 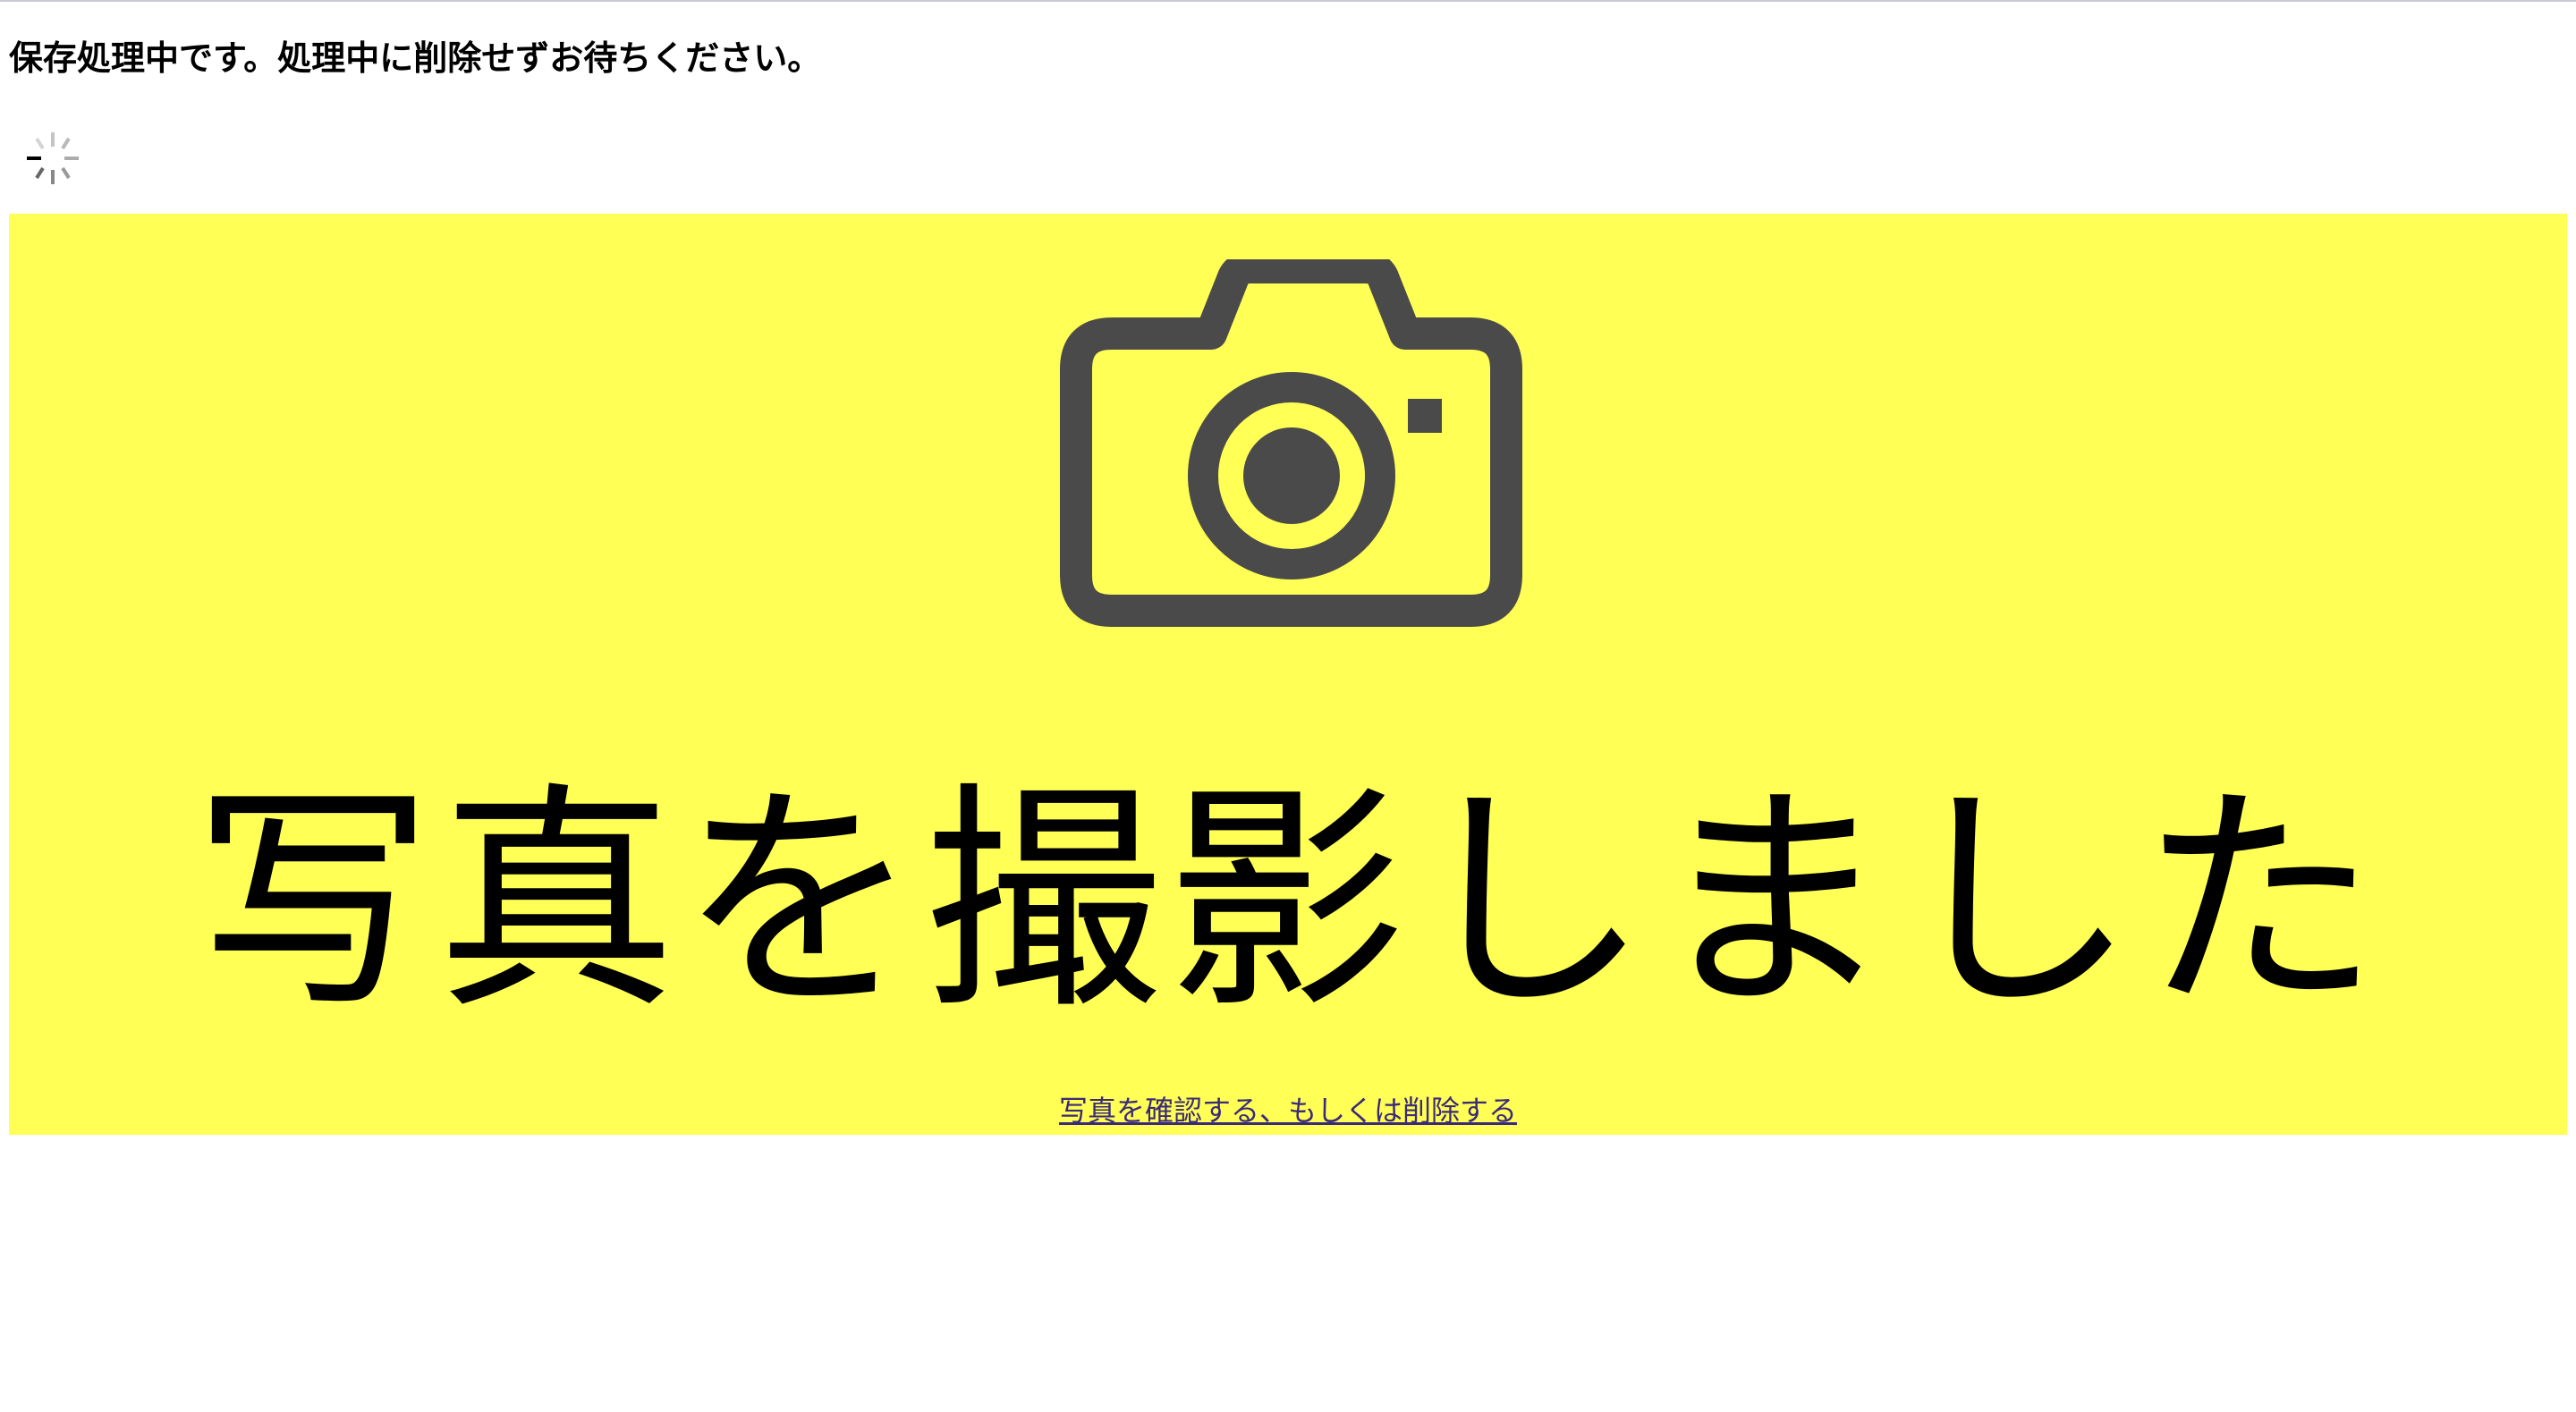 I want to click on loading-spinner-icon, so click(x=53, y=158).